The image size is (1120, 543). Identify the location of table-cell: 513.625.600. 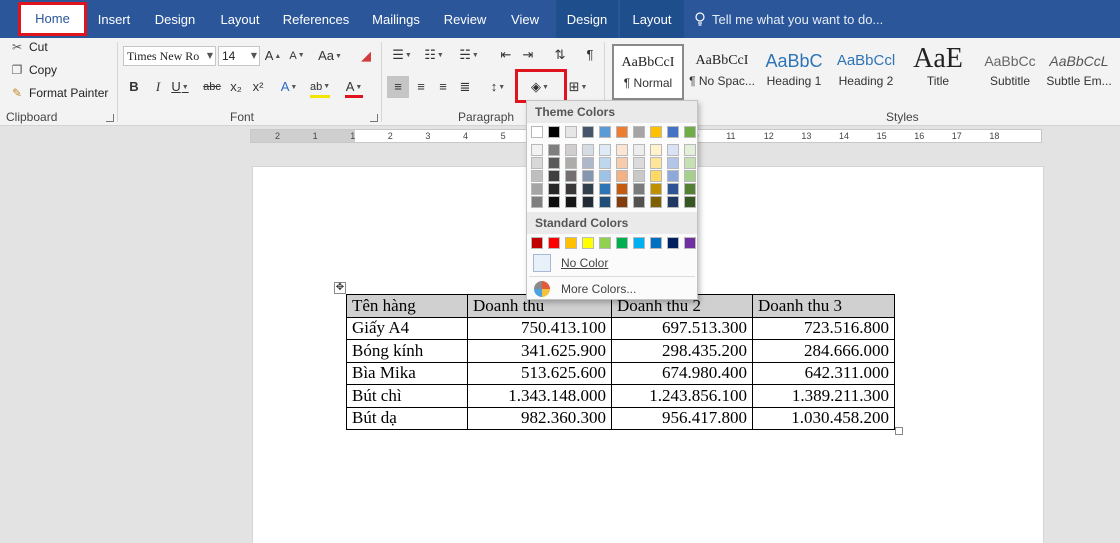
(539, 373).